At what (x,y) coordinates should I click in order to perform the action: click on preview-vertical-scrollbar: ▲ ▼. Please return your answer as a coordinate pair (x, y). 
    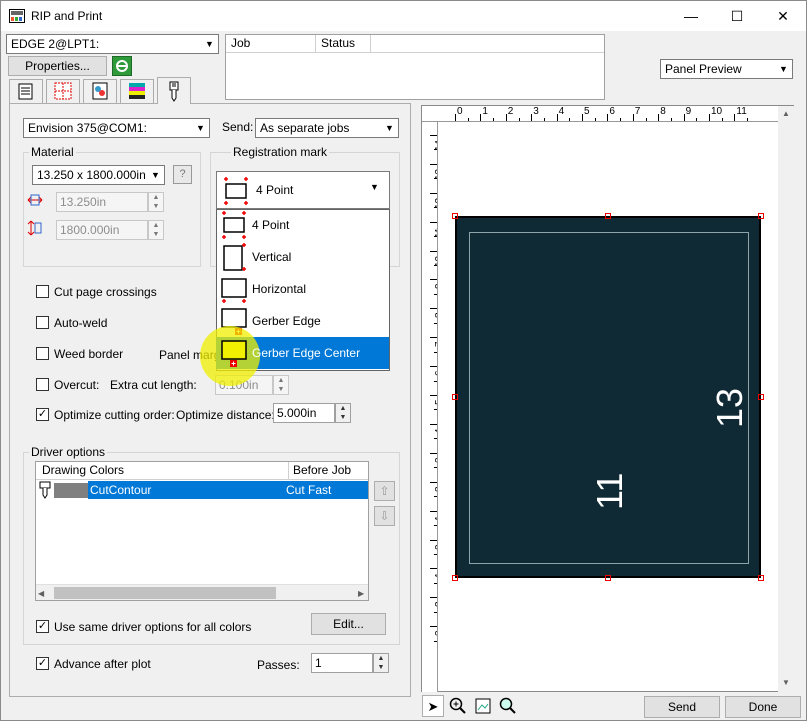
    Looking at the image, I should click on (786, 399).